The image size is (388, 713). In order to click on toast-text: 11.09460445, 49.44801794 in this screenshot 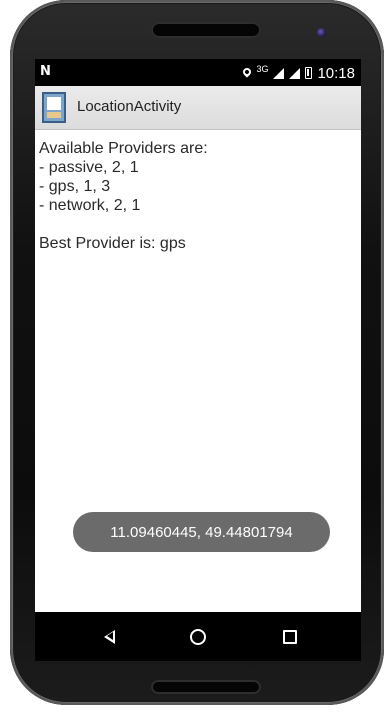, I will do `click(201, 532)`.